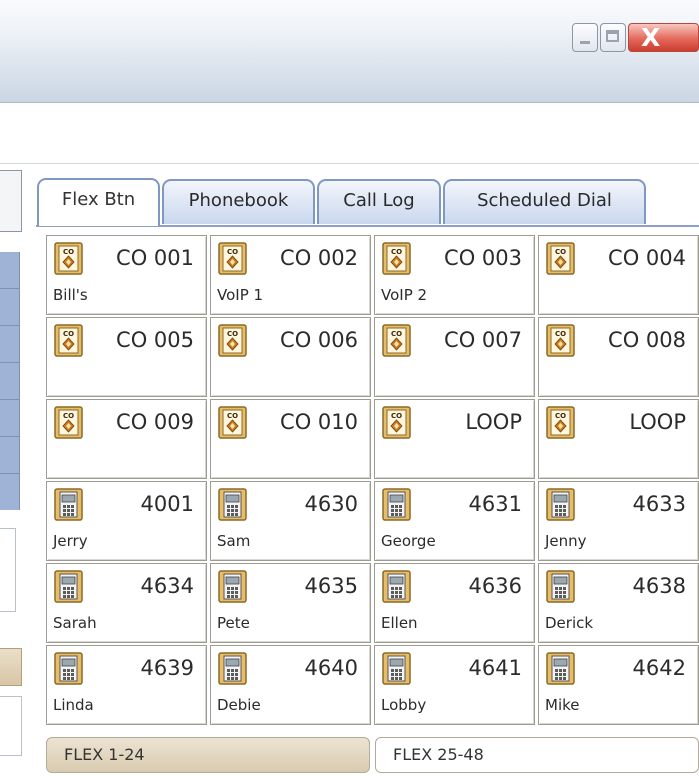 This screenshot has height=776, width=699. I want to click on minimize-icon, so click(585, 42).